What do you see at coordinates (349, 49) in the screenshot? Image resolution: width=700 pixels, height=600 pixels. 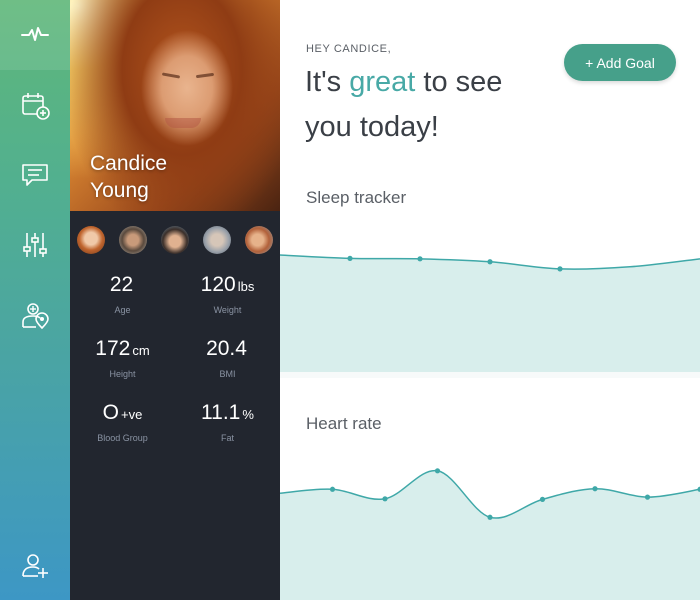 I see `greeting: HEY CANDICE,` at bounding box center [349, 49].